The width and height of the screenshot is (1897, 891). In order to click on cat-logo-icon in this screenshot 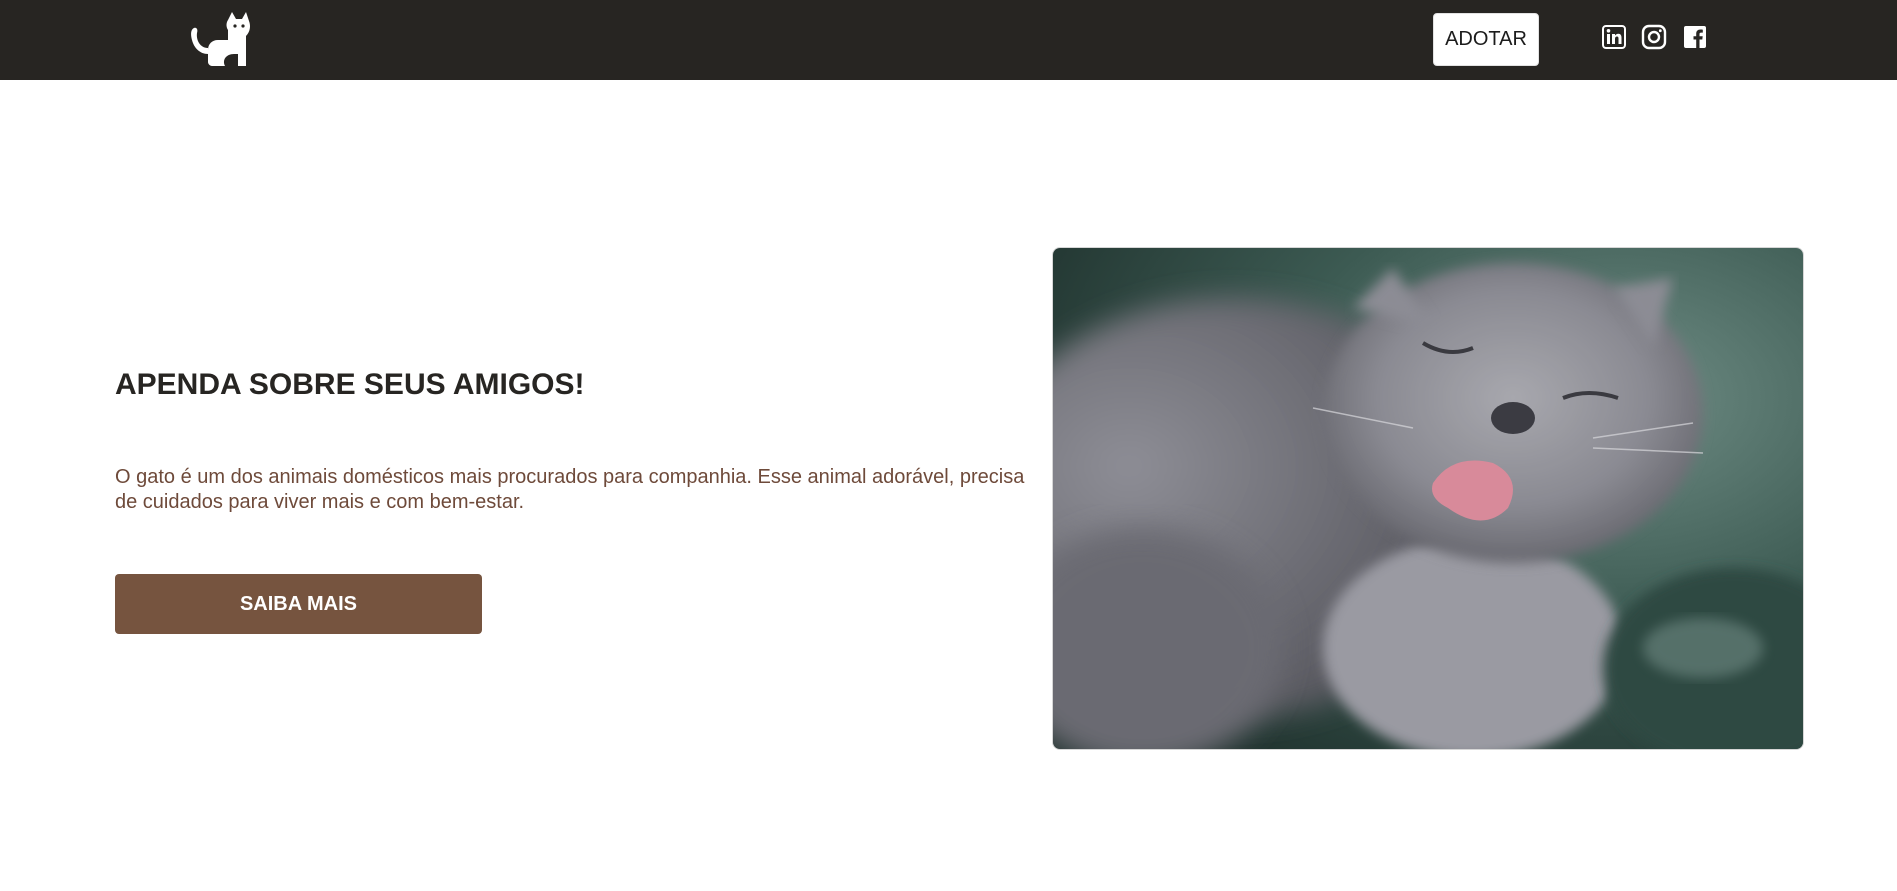, I will do `click(220, 40)`.